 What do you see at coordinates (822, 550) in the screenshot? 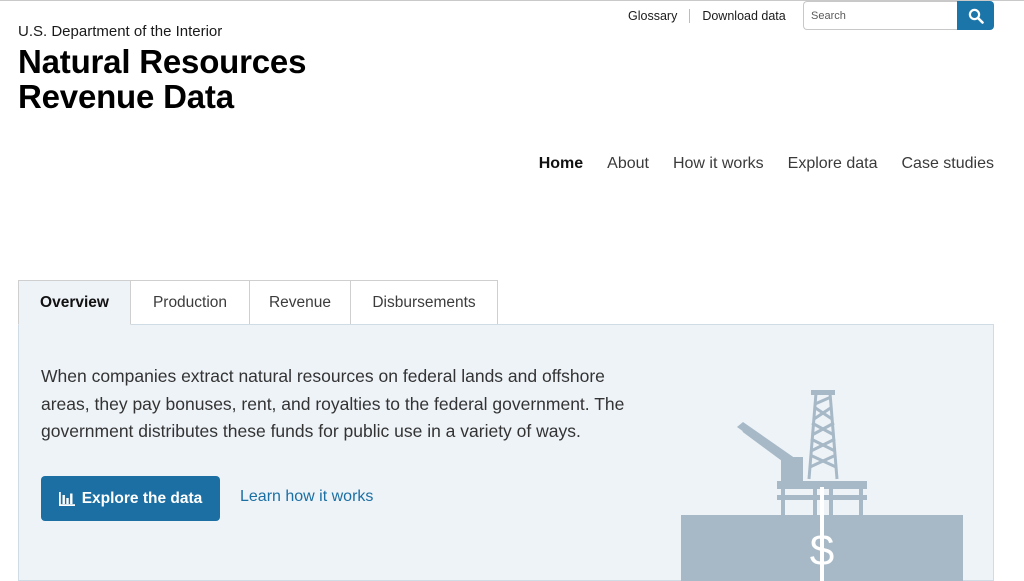
I see `dollar-symbol: $` at bounding box center [822, 550].